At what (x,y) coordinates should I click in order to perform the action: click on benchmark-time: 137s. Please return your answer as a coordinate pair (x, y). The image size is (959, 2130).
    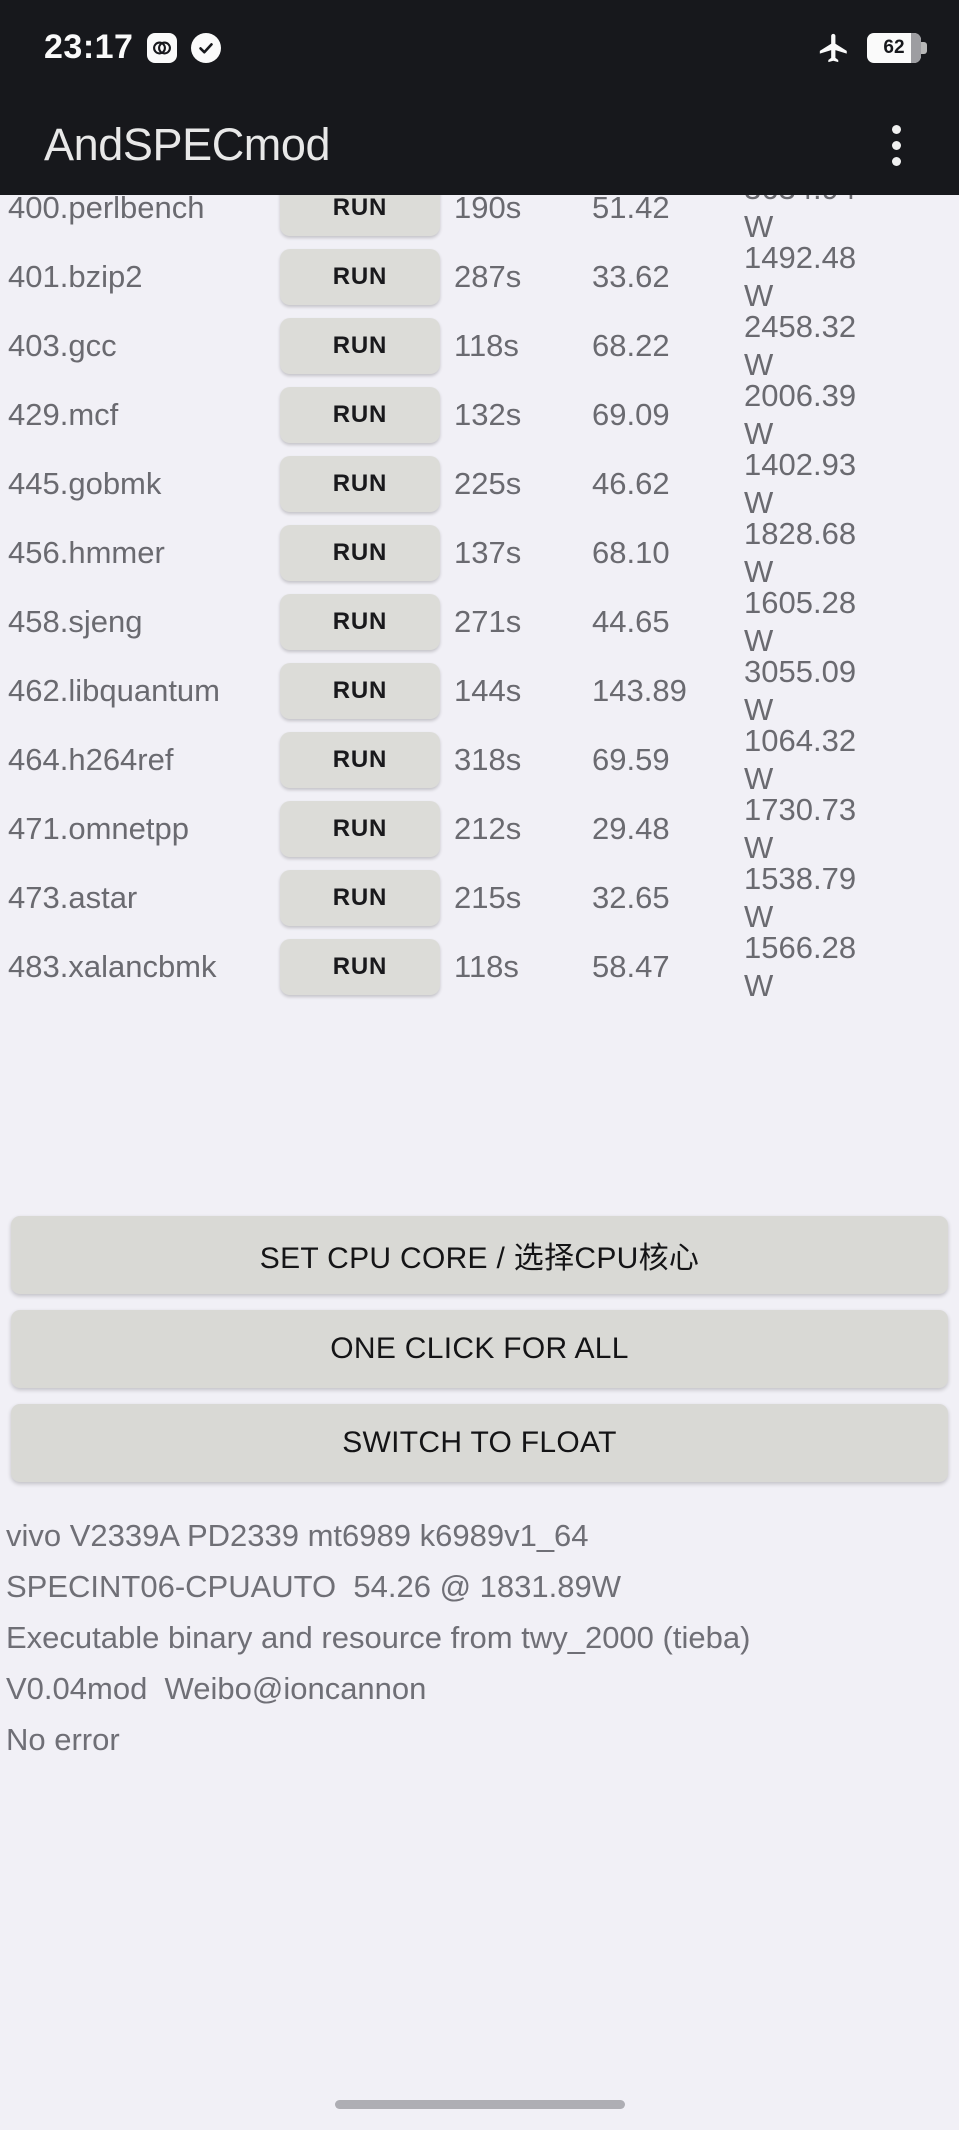
    Looking at the image, I should click on (488, 552).